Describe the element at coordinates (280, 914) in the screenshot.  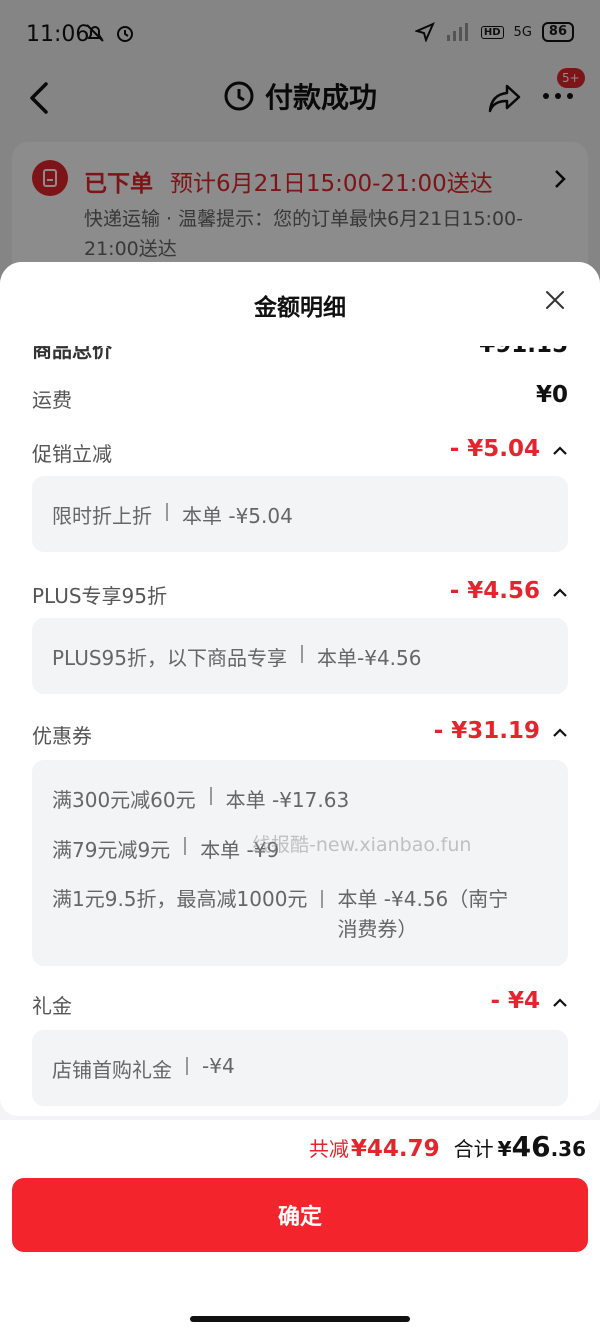
I see `detail-line: 满1元9.5折，最高减1000元 本单 -¥4.56（南宁 消费券）` at that location.